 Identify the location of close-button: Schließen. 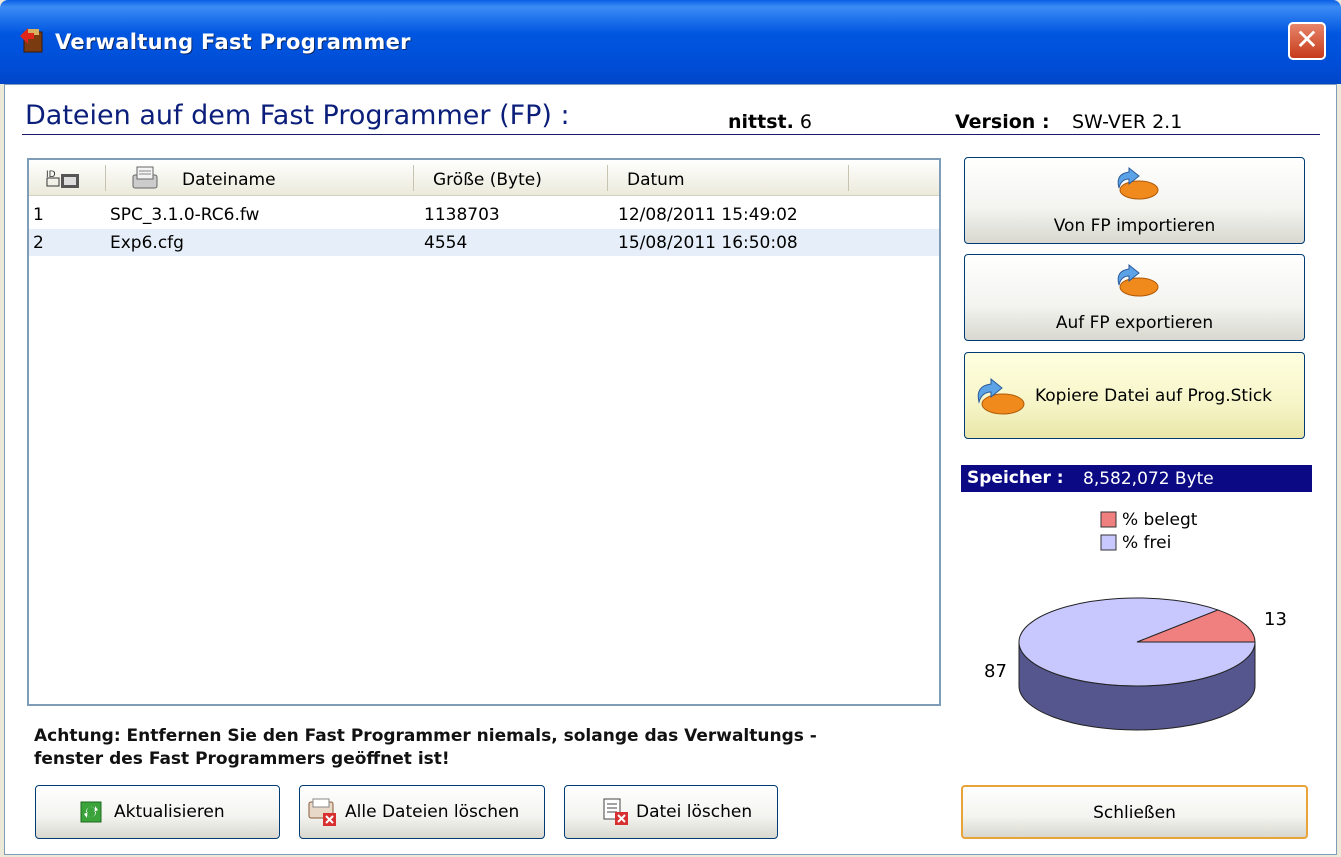
(1134, 812).